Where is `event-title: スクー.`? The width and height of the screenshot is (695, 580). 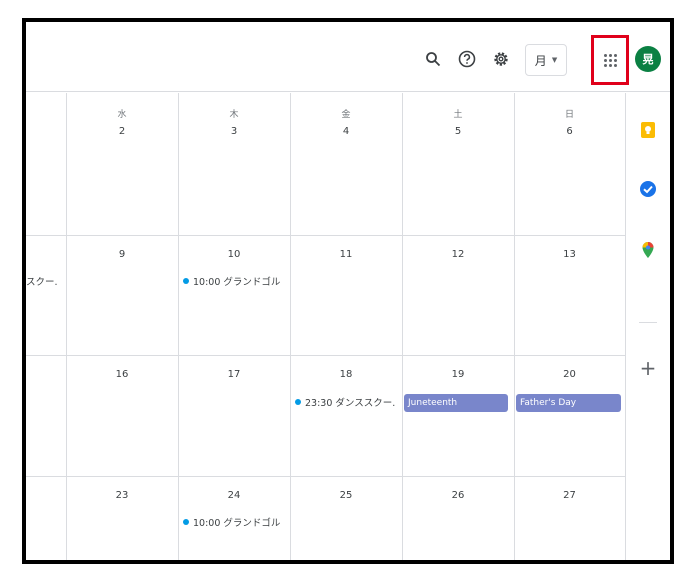 event-title: スクー. is located at coordinates (42, 282).